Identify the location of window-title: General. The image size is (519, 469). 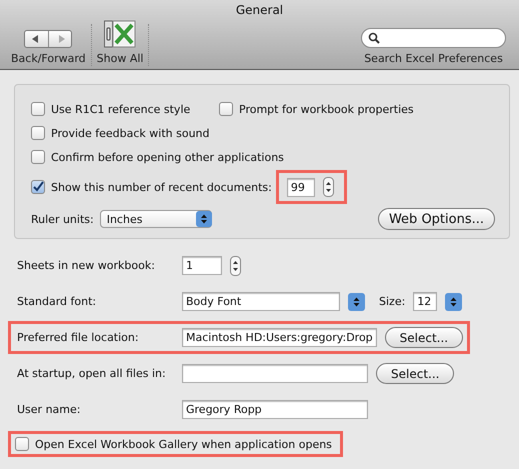
(259, 10).